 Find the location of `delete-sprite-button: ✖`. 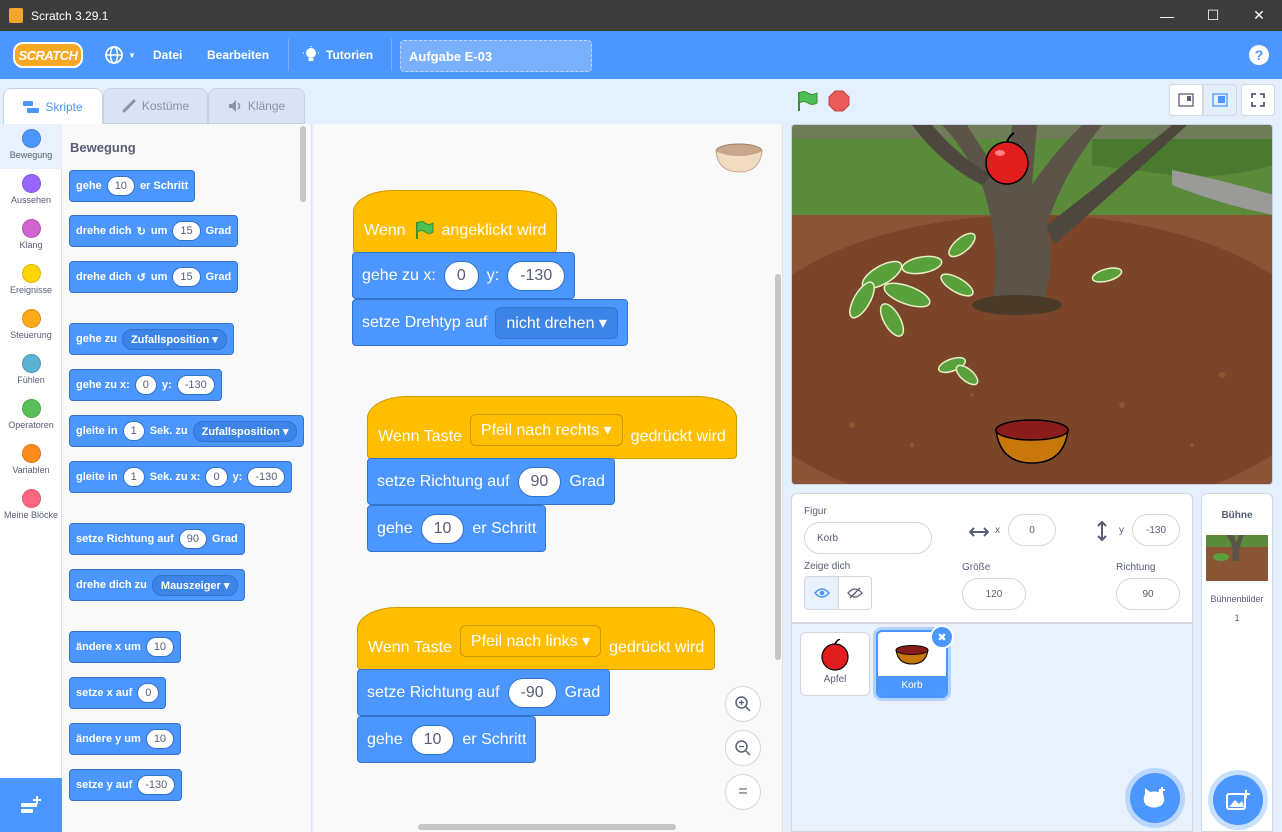

delete-sprite-button: ✖ is located at coordinates (942, 637).